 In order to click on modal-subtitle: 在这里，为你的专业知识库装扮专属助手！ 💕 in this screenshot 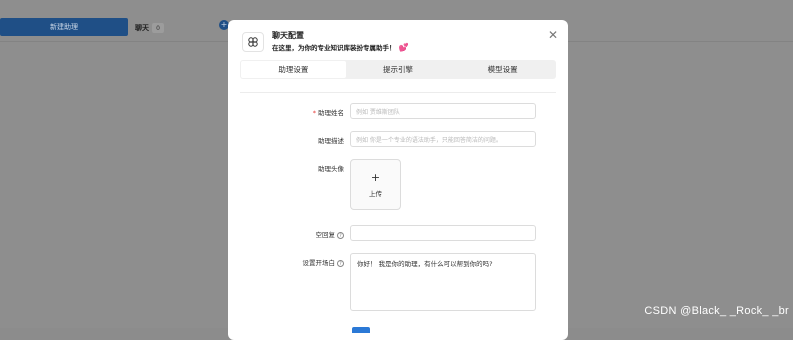, I will do `click(340, 47)`.